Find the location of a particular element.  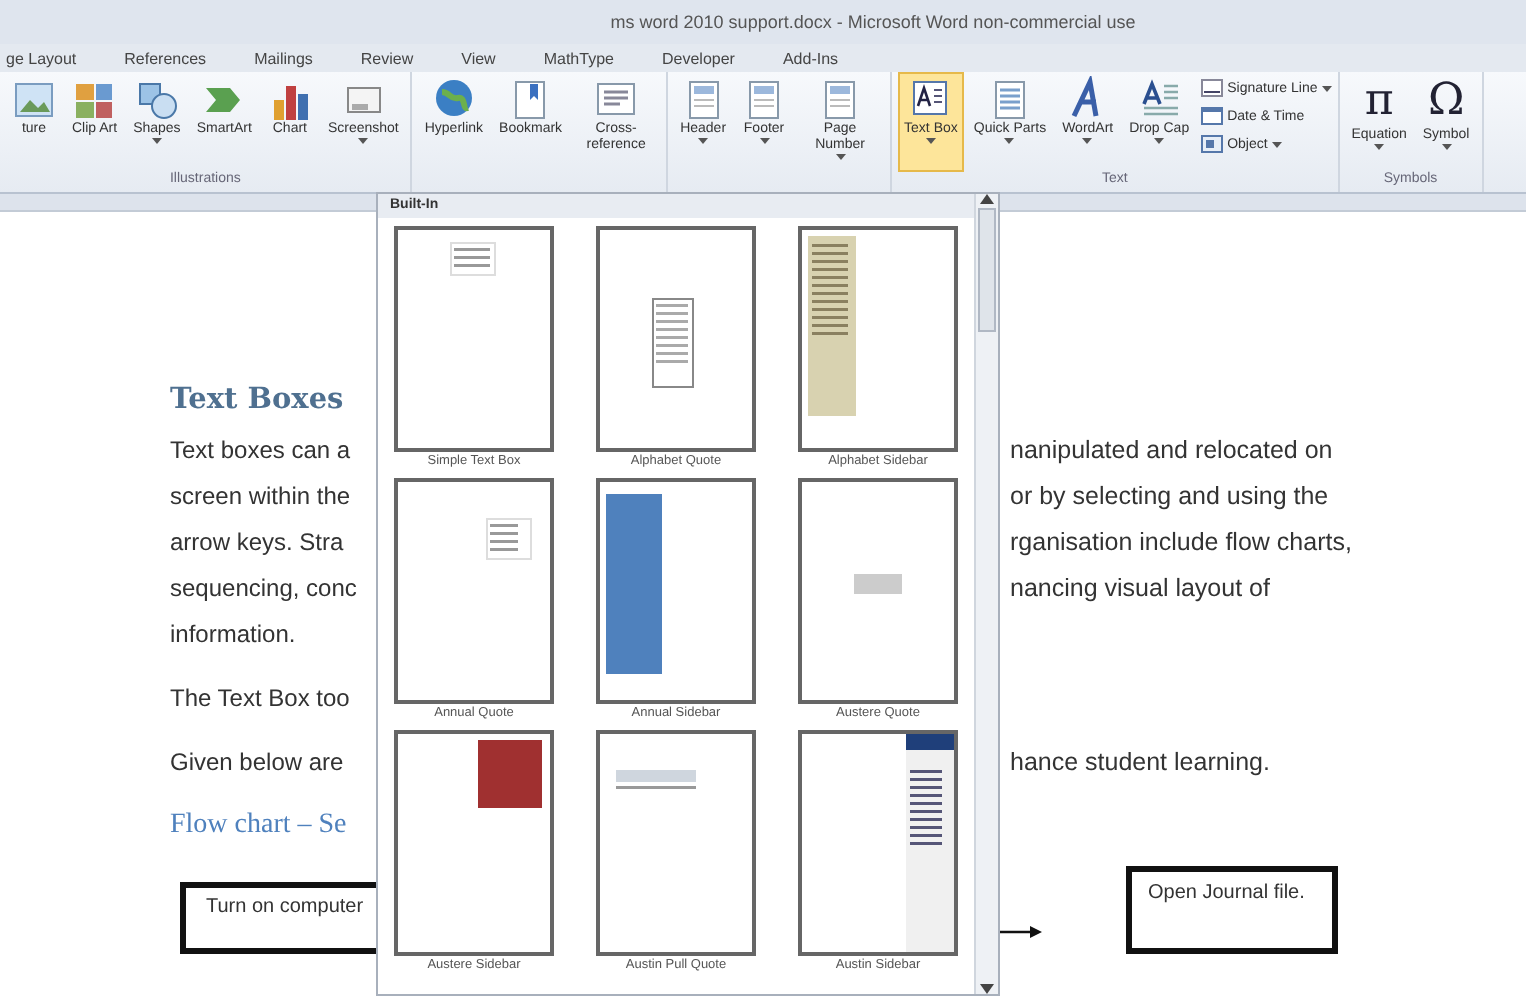

ribbon-tab: ge Layout is located at coordinates (41, 58).